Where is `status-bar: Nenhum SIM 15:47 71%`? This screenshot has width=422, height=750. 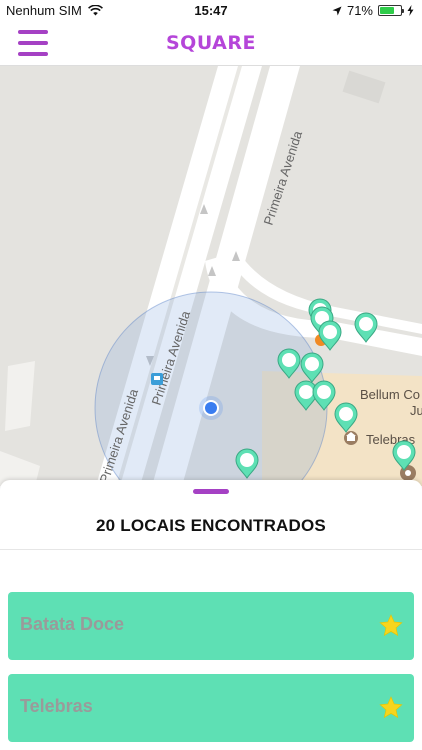 status-bar: Nenhum SIM 15:47 71% is located at coordinates (211, 11).